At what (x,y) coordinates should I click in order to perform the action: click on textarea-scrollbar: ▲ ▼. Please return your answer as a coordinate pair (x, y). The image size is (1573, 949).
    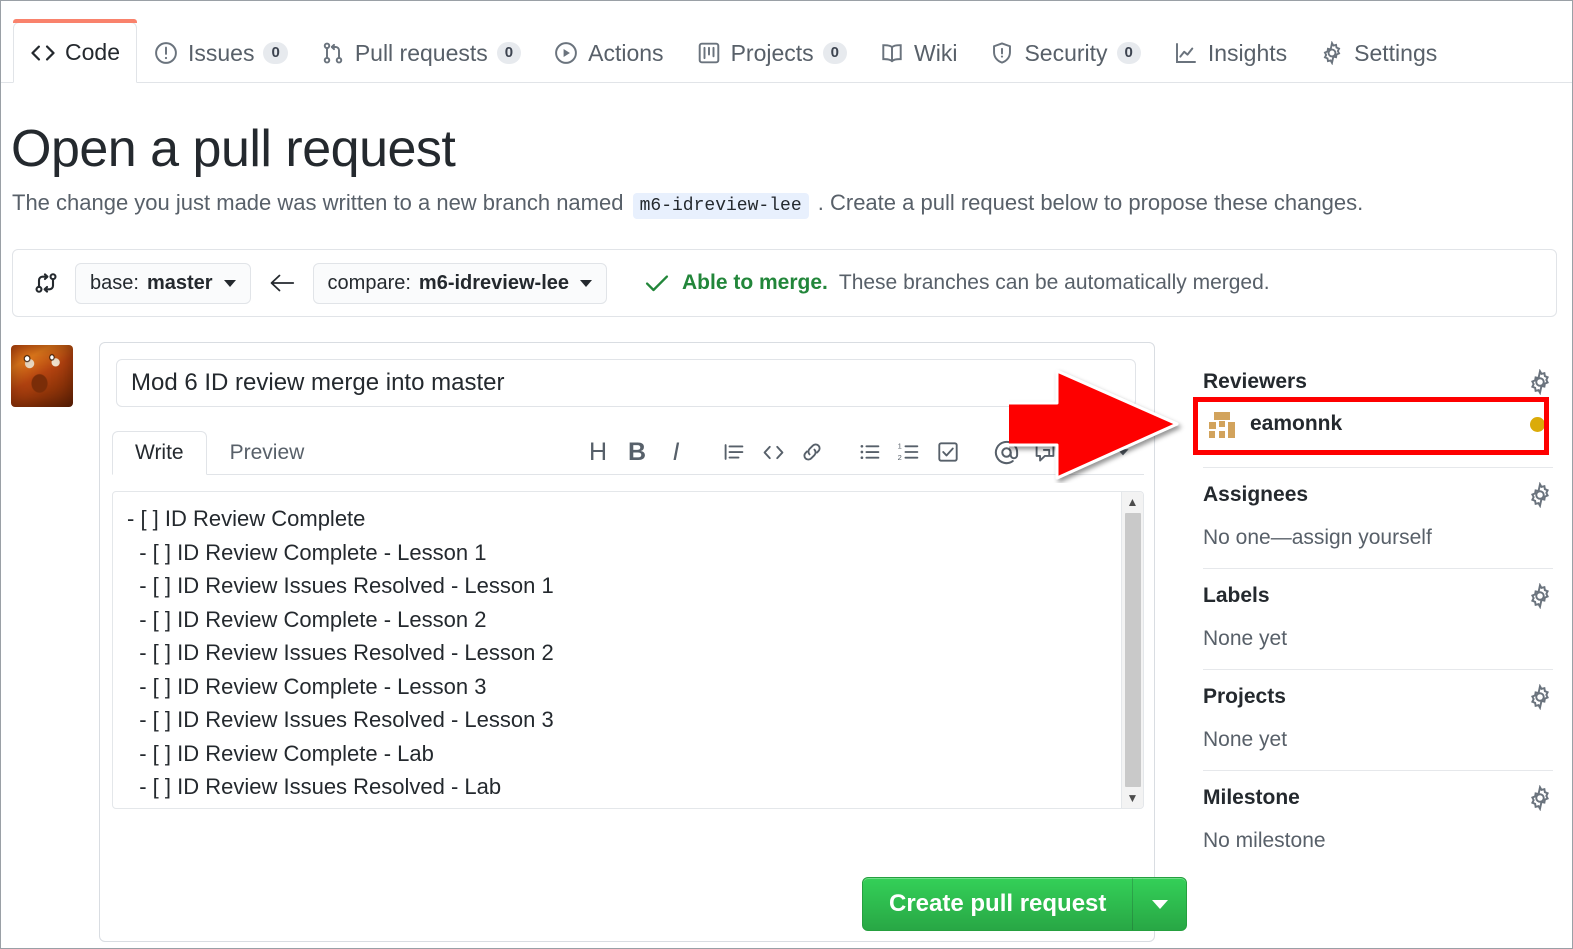
    Looking at the image, I should click on (1132, 650).